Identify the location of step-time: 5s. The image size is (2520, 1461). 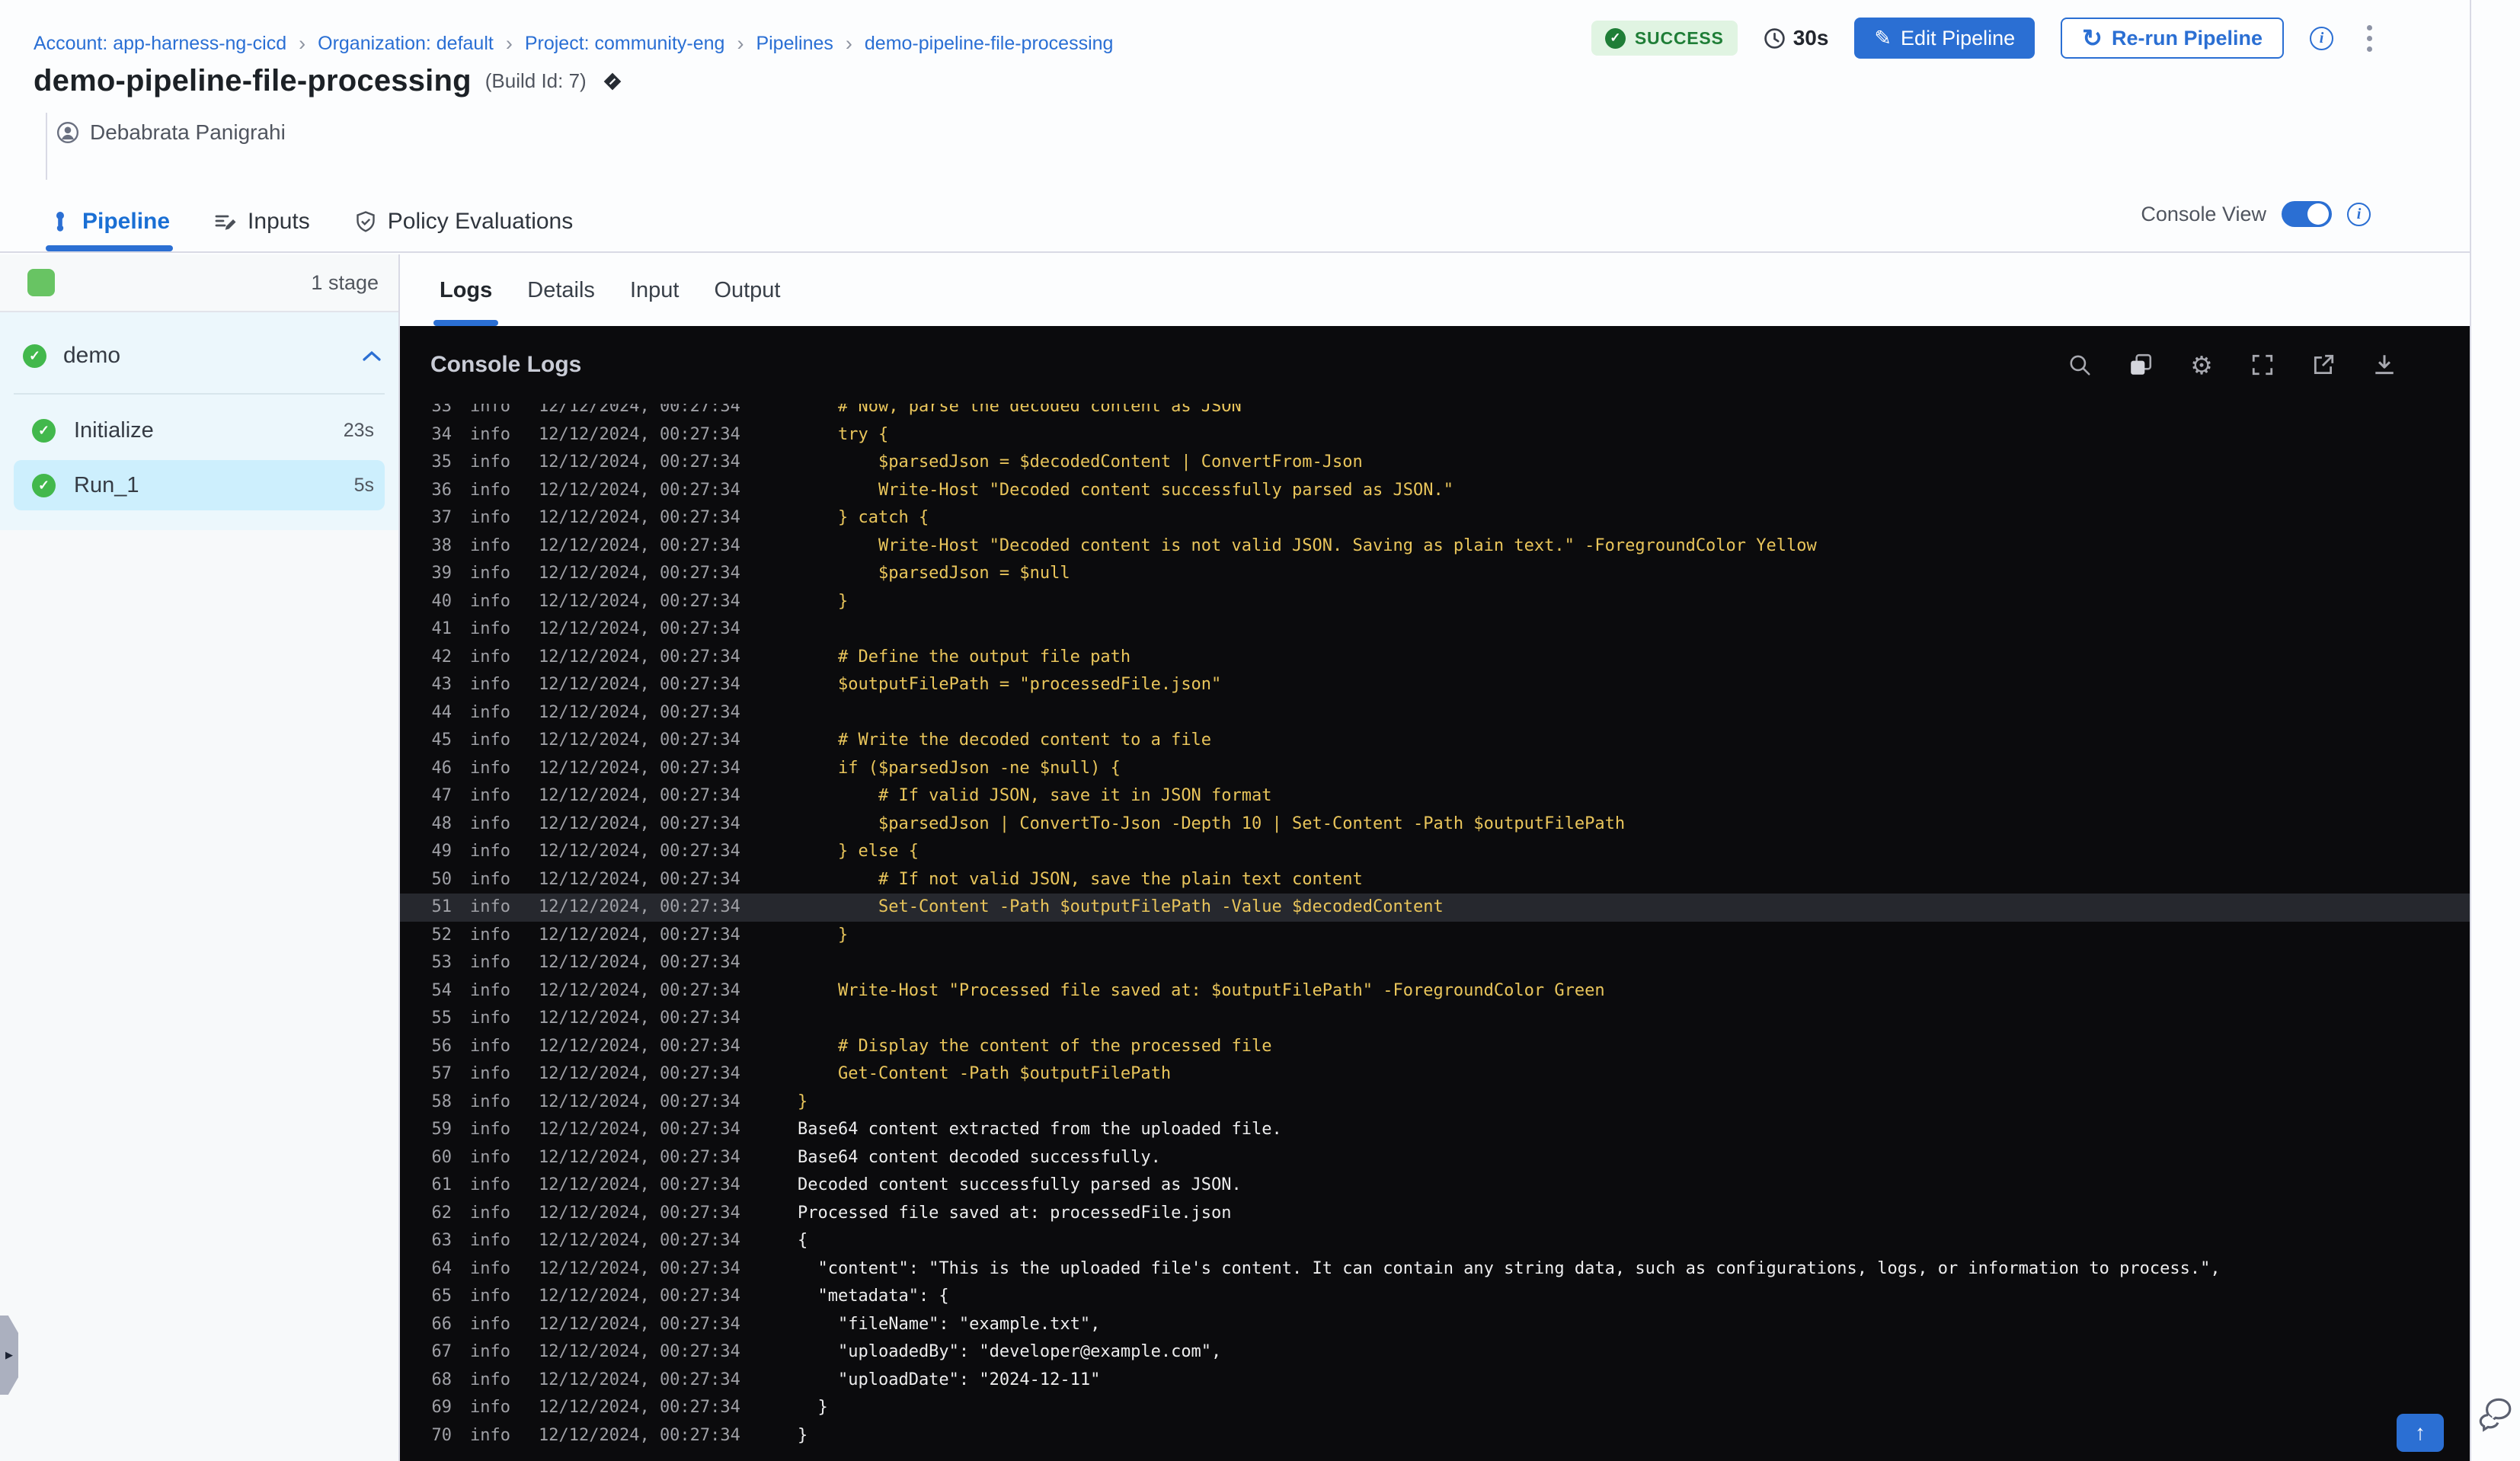
(363, 485).